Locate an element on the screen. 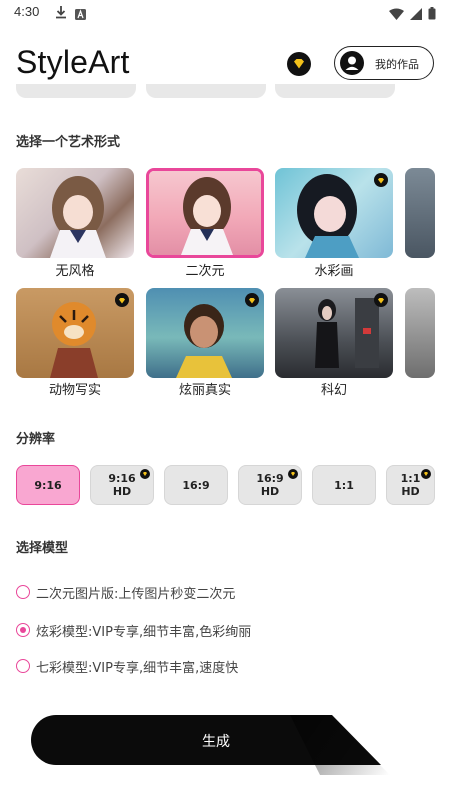 This screenshot has height=800, width=450. user-avatar-icon is located at coordinates (352, 63).